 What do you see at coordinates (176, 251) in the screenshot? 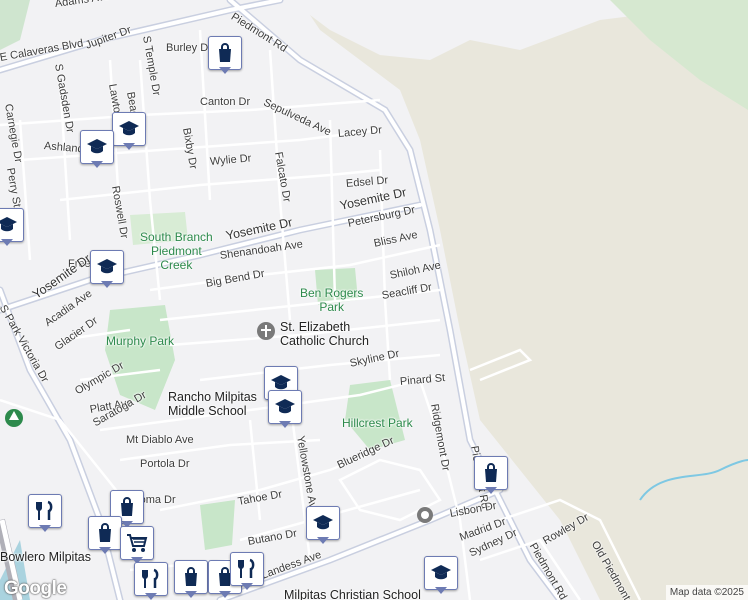
I see `place-label-south-branch-piedmont-creek: South Branch Piedmont Creek` at bounding box center [176, 251].